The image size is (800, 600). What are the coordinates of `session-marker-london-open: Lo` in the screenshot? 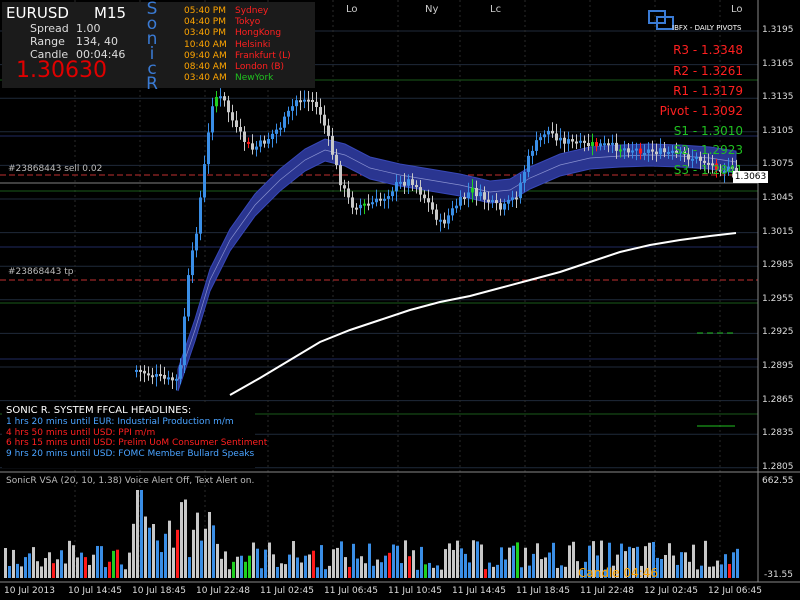 It's located at (352, 9).